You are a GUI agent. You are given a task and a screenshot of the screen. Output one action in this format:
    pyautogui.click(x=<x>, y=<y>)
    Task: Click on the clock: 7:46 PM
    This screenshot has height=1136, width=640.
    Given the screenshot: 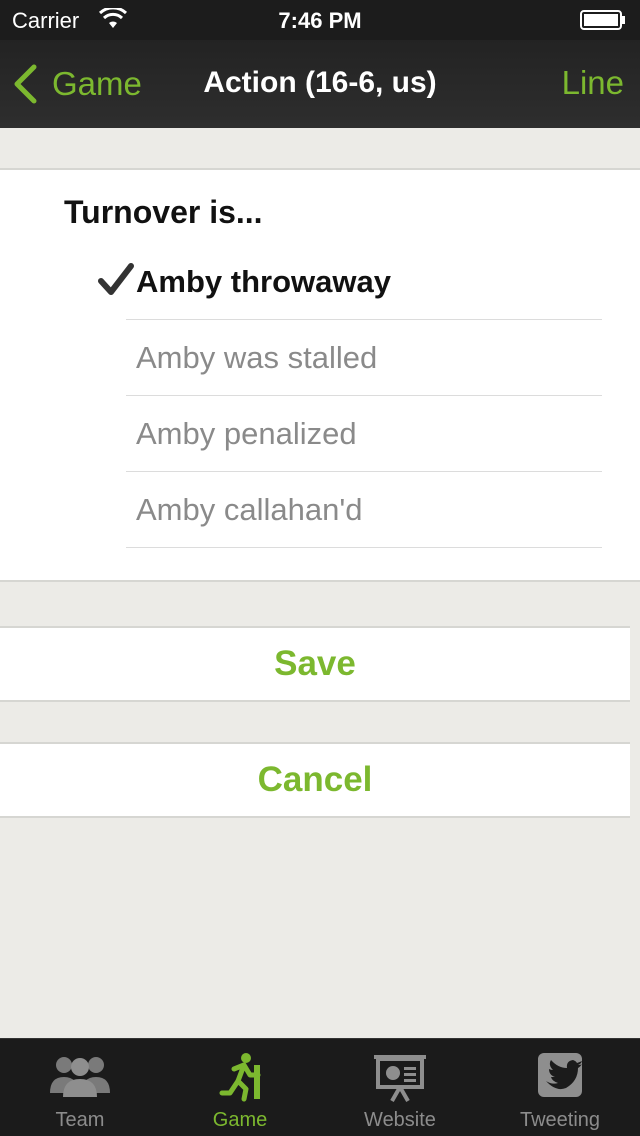 What is the action you would take?
    pyautogui.click(x=320, y=20)
    